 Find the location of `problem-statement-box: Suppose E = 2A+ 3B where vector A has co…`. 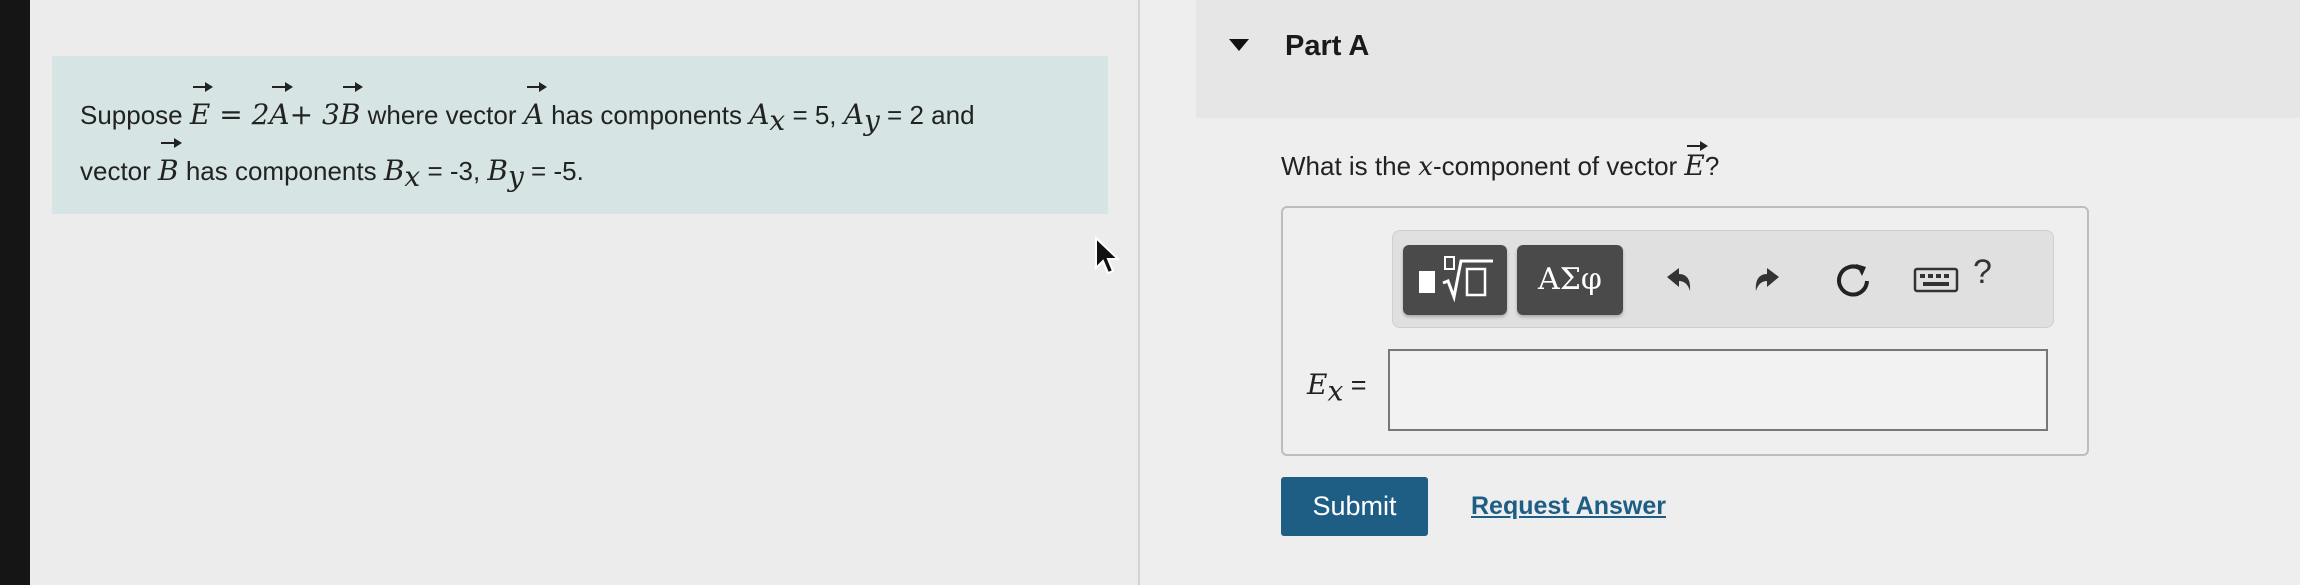

problem-statement-box: Suppose E = 2A+ 3B where vector A has co… is located at coordinates (580, 135).